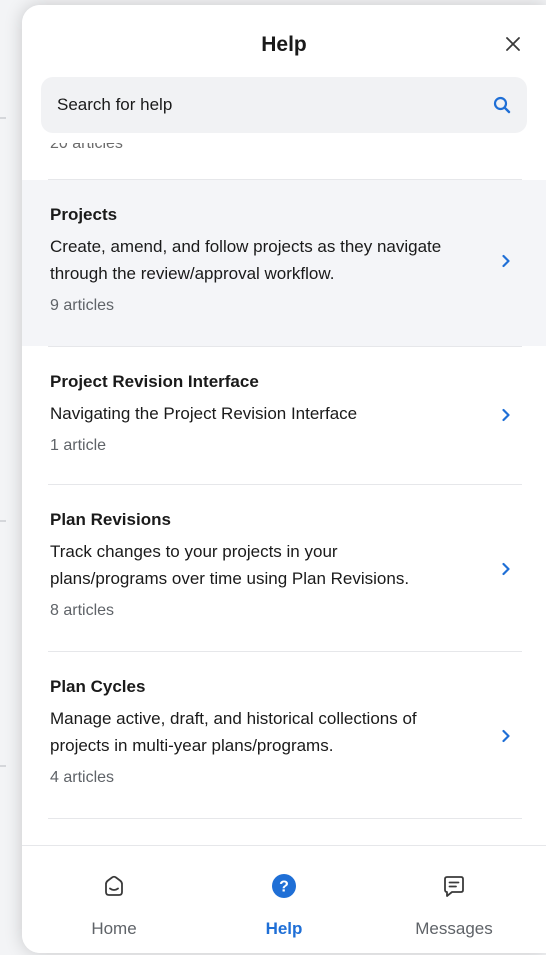  I want to click on panel-header: Help, so click(284, 42).